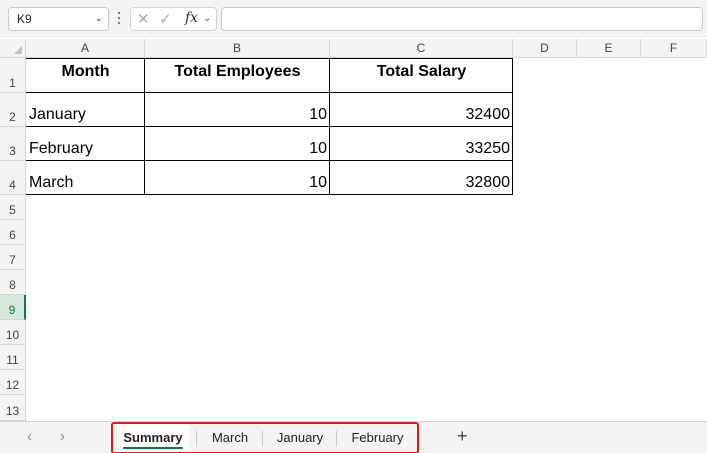 The width and height of the screenshot is (707, 453). Describe the element at coordinates (153, 438) in the screenshot. I see `tab-summary: Summary` at that location.